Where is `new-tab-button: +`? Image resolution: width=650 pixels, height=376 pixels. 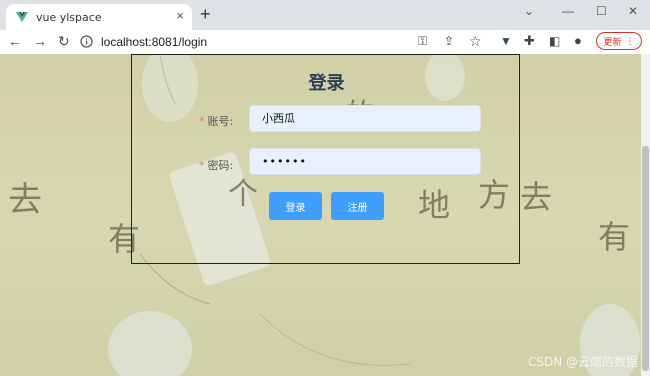 new-tab-button: + is located at coordinates (205, 14).